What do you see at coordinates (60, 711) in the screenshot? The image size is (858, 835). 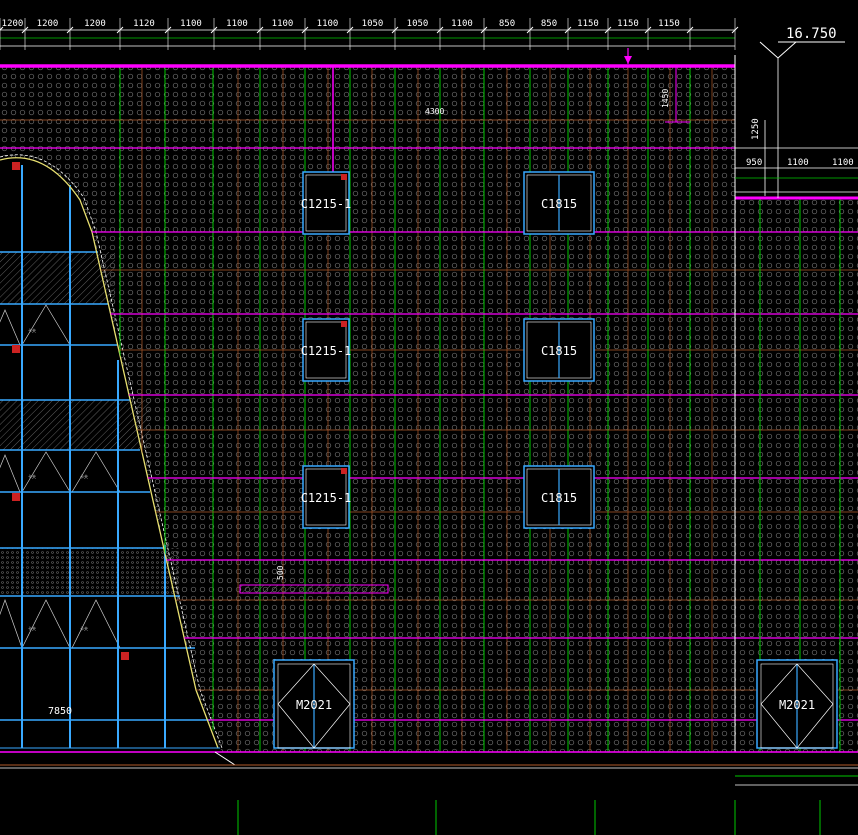 I see `bottom-left-dimension: 7850` at bounding box center [60, 711].